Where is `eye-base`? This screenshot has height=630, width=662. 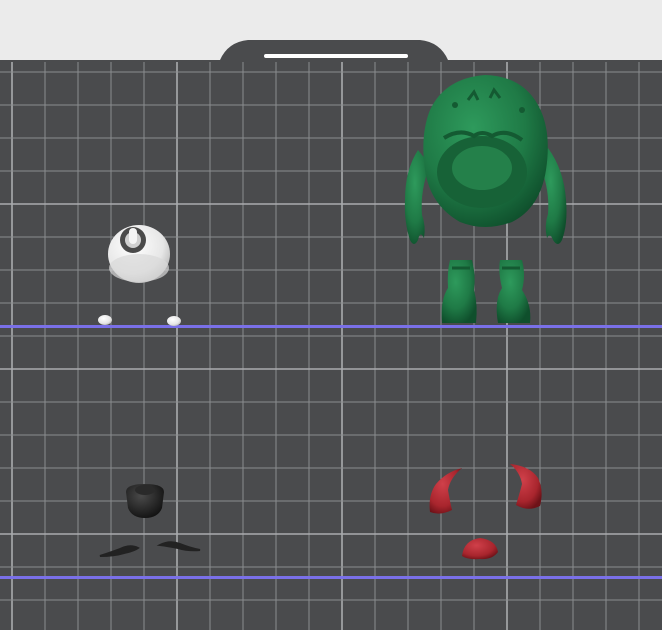
eye-base is located at coordinates (139, 268).